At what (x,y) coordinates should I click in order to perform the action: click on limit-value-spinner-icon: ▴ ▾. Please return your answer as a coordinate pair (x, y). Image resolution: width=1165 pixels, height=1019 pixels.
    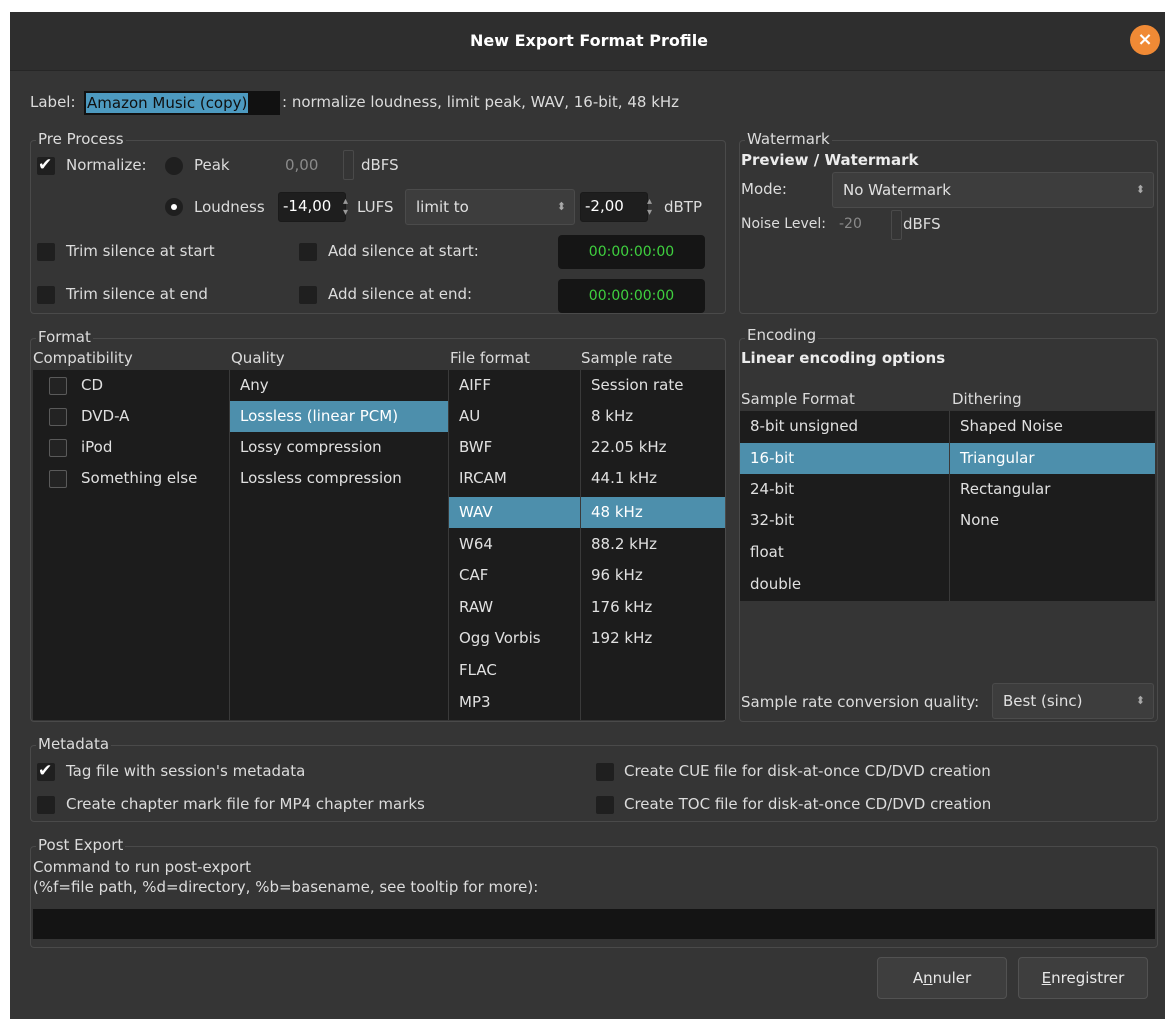
    Looking at the image, I should click on (649, 207).